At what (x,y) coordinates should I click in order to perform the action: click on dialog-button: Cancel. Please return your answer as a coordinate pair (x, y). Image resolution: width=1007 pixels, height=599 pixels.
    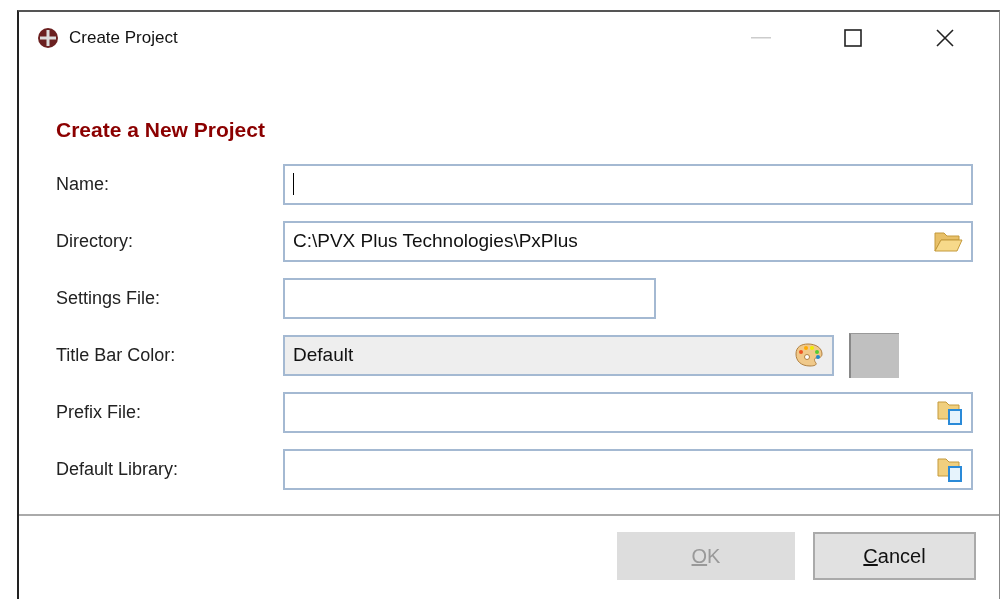
    Looking at the image, I should click on (894, 555).